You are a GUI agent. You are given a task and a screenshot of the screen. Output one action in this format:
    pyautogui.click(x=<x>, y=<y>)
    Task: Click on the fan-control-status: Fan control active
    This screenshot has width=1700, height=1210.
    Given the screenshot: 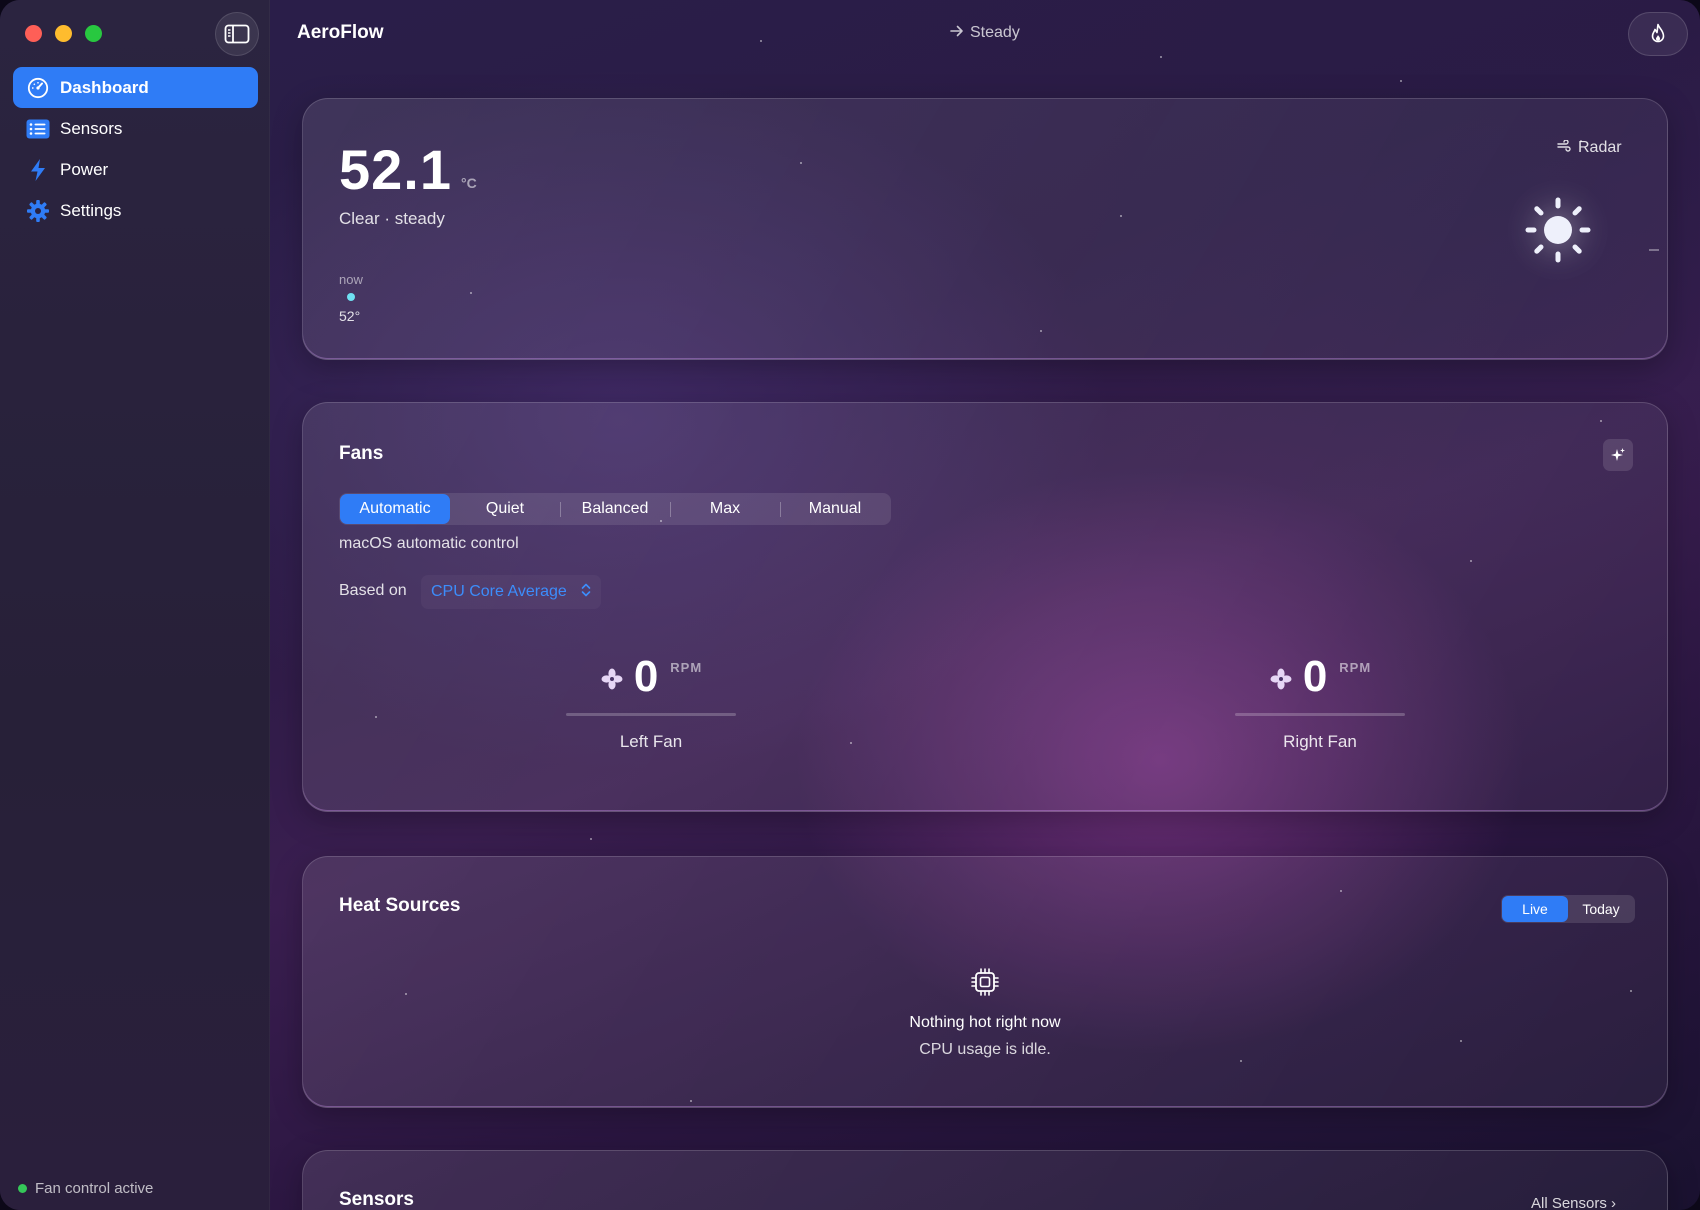 What is the action you would take?
    pyautogui.click(x=85, y=1188)
    